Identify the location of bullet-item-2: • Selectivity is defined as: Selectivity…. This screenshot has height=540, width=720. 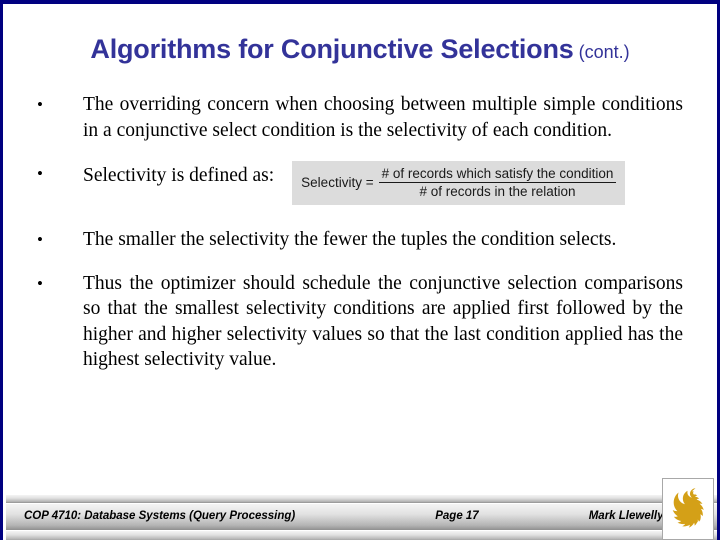
(358, 183).